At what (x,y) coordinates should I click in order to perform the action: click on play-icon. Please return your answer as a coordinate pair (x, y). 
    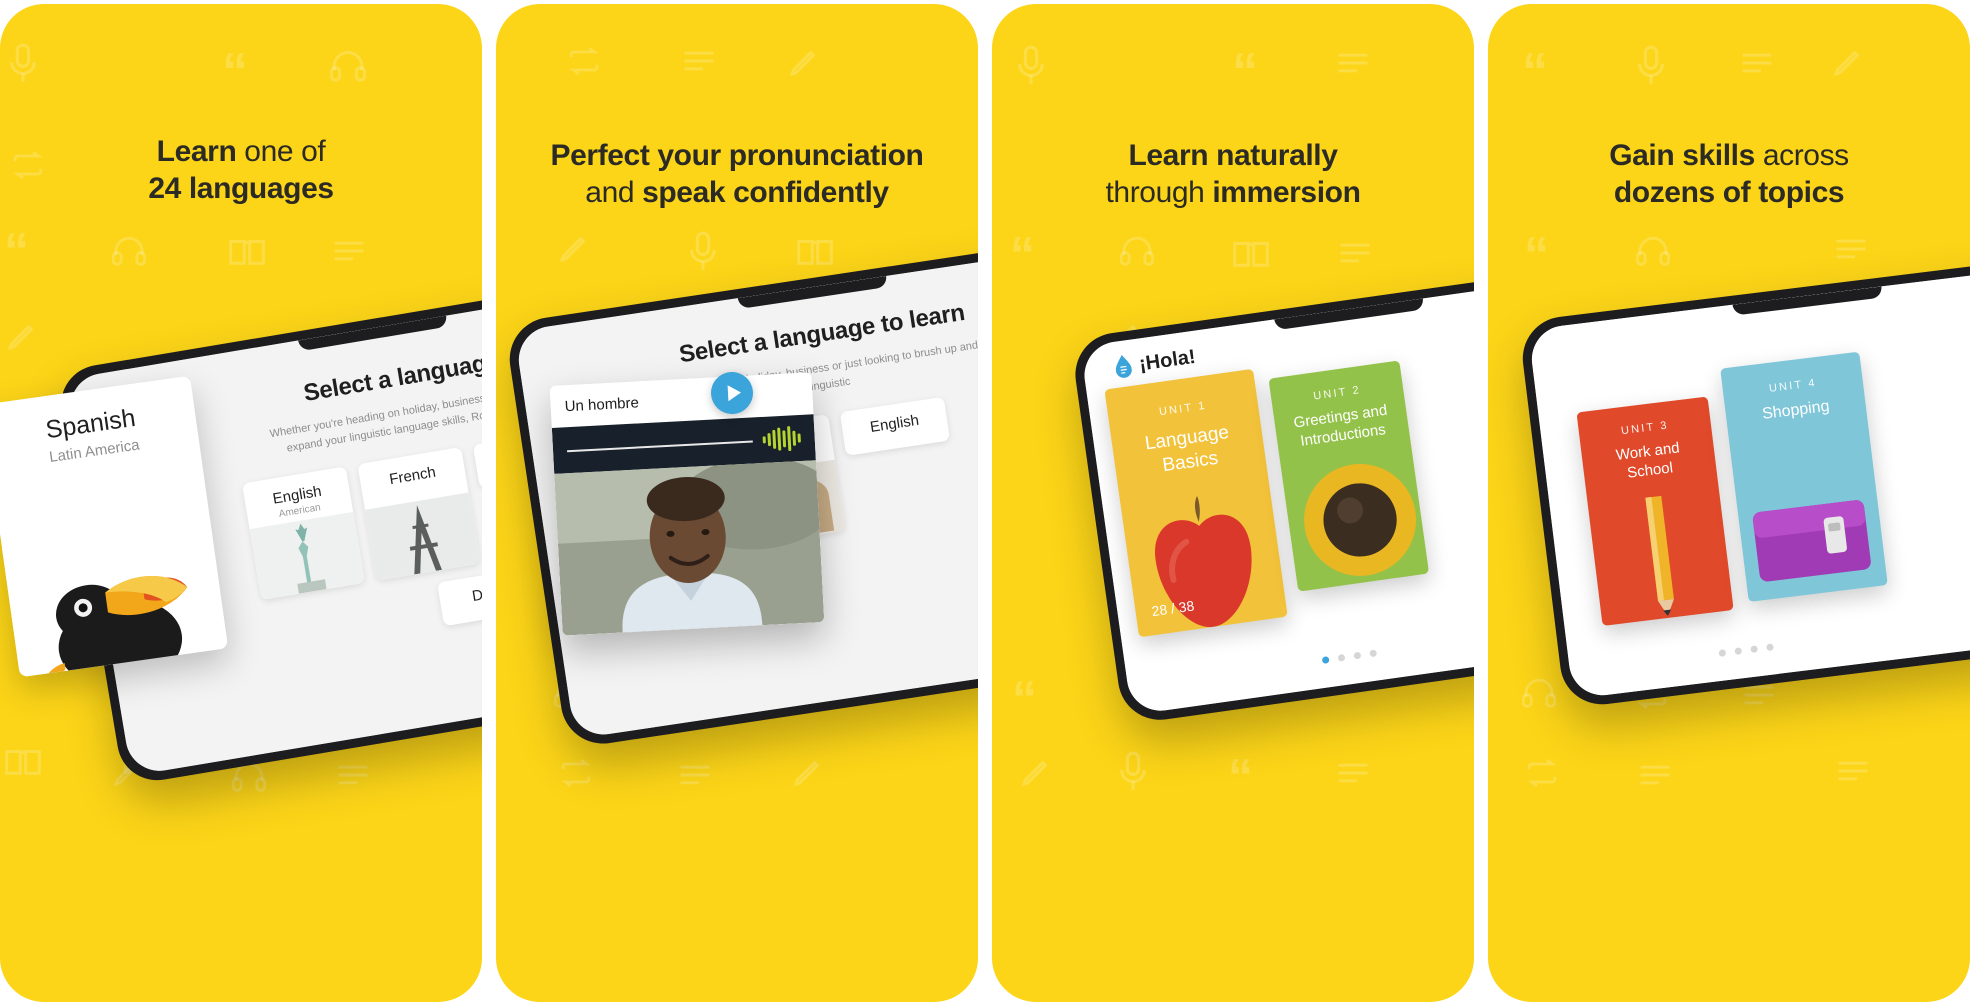
    Looking at the image, I should click on (734, 393).